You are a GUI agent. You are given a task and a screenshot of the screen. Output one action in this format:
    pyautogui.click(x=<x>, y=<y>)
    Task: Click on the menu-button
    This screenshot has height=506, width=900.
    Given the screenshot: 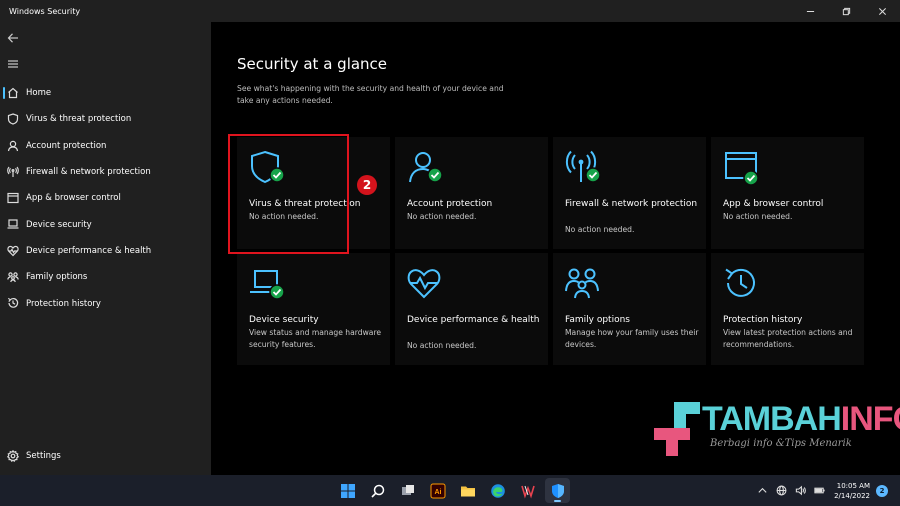 What is the action you would take?
    pyautogui.click(x=15, y=62)
    